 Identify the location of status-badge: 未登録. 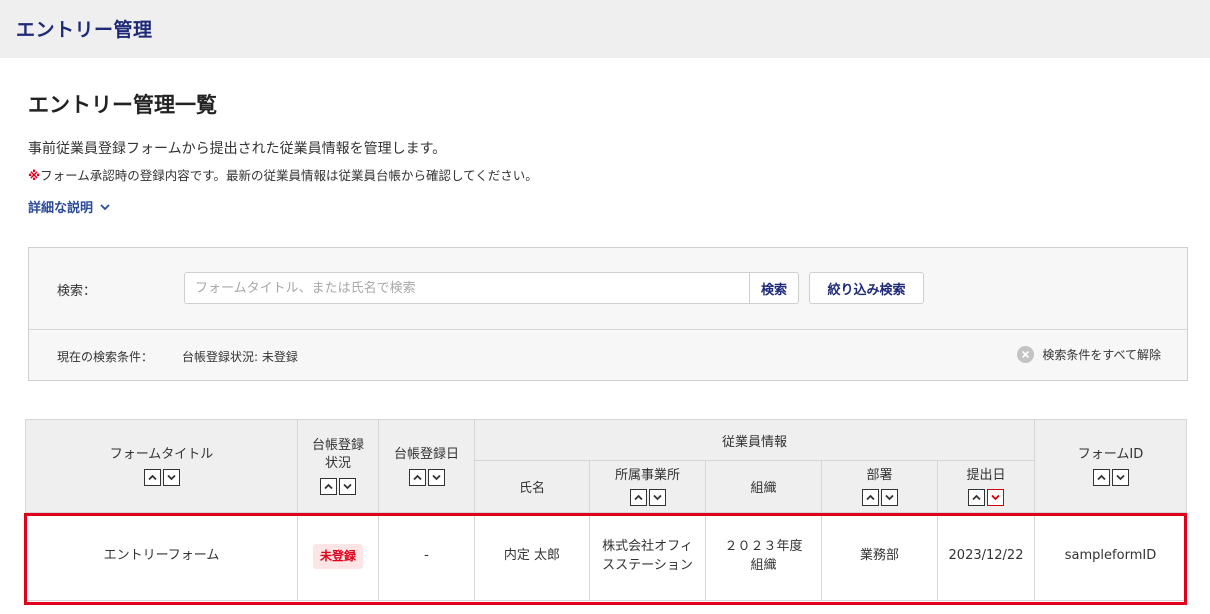
(337, 556).